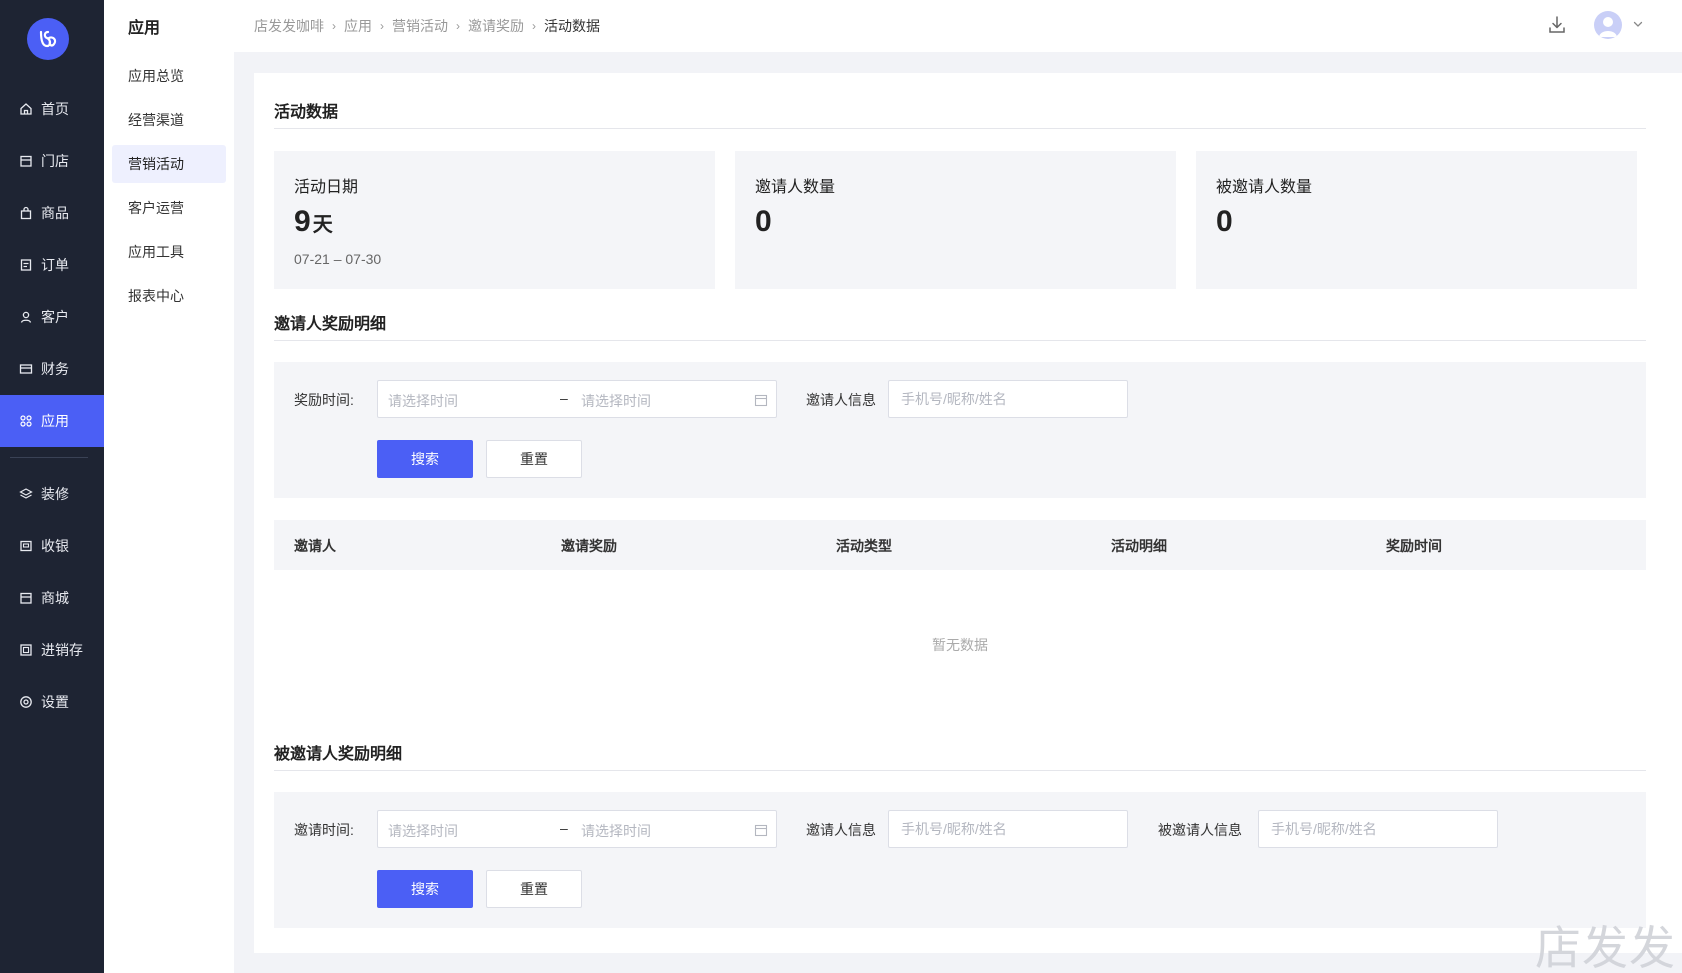 This screenshot has height=973, width=1682. What do you see at coordinates (315, 546) in the screenshot?
I see `column-header-inviter: 邀请人` at bounding box center [315, 546].